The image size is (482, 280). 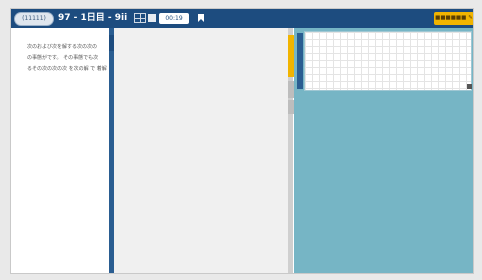 I want to click on timer-badge: 00:19, so click(x=174, y=18).